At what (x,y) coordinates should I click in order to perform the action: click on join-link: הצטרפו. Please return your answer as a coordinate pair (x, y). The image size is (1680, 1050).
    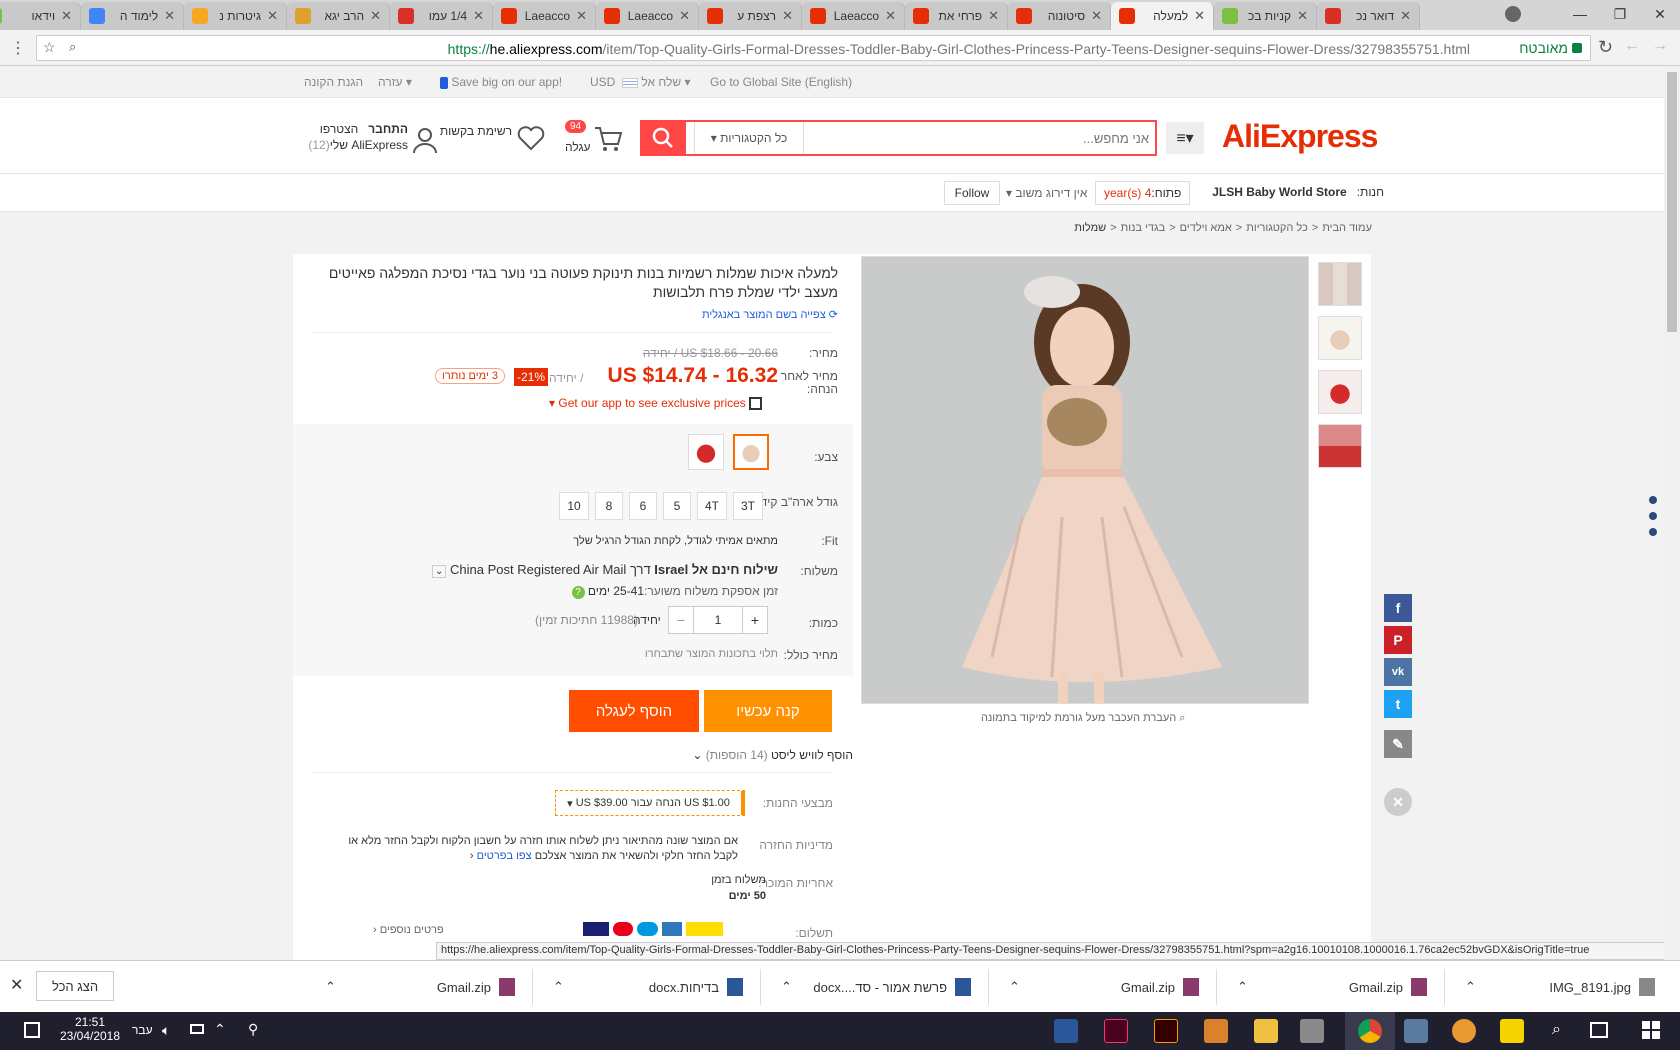
    Looking at the image, I should click on (339, 129).